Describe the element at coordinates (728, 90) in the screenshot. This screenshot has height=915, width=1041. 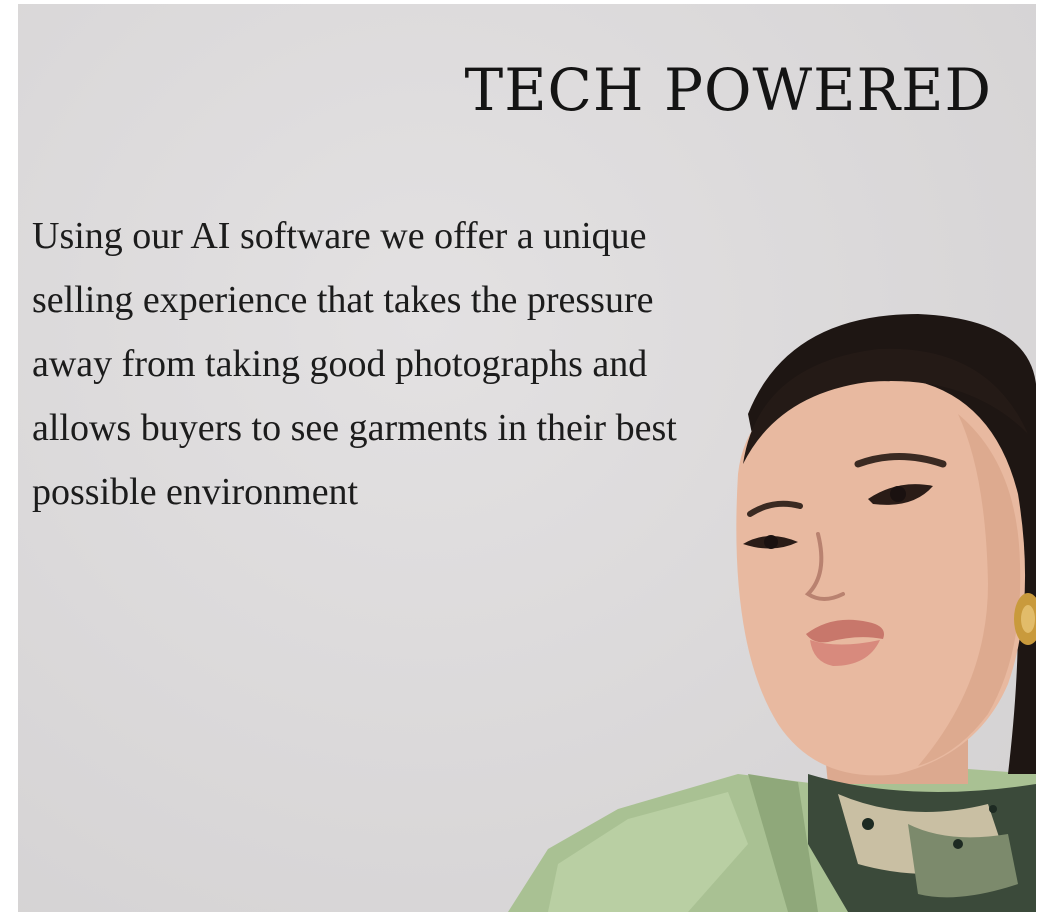
I see `hero-headline: TECH POWERED` at that location.